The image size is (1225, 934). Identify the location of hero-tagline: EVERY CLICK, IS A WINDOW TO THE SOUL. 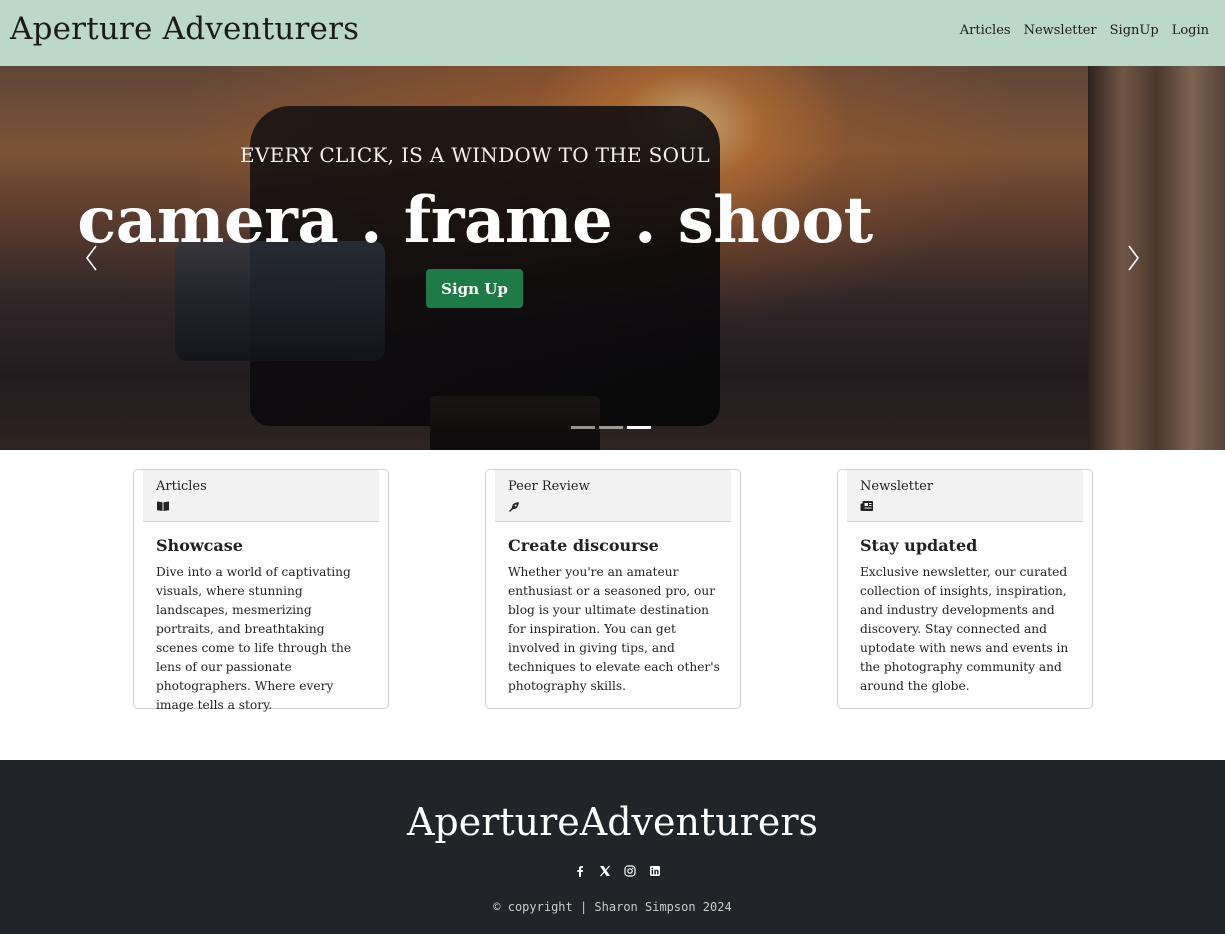
(475, 155).